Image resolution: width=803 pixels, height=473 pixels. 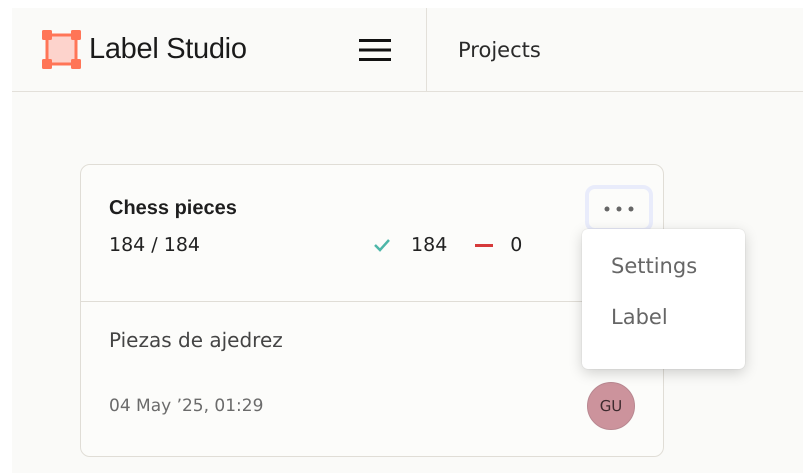 I want to click on created-date: 04 May ’25, 01:29, so click(x=186, y=406).